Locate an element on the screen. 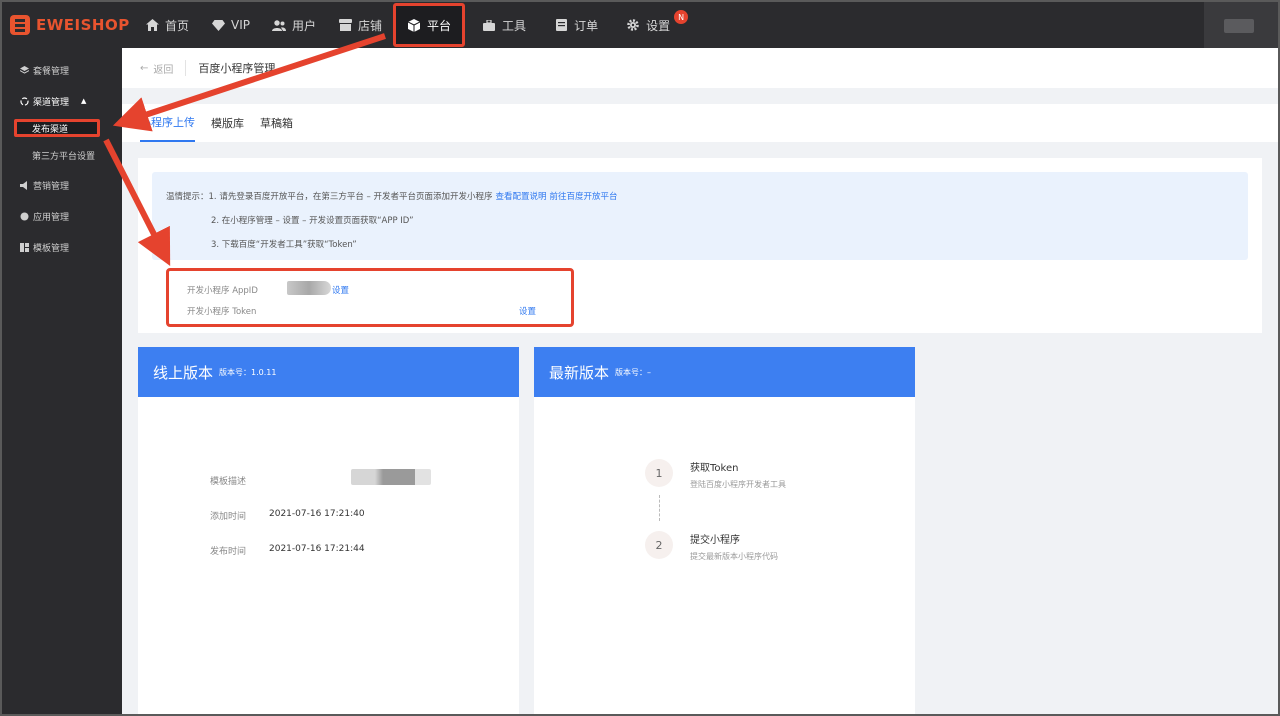 This screenshot has height=716, width=1280. latest-version-number: 版本号：– is located at coordinates (633, 372).